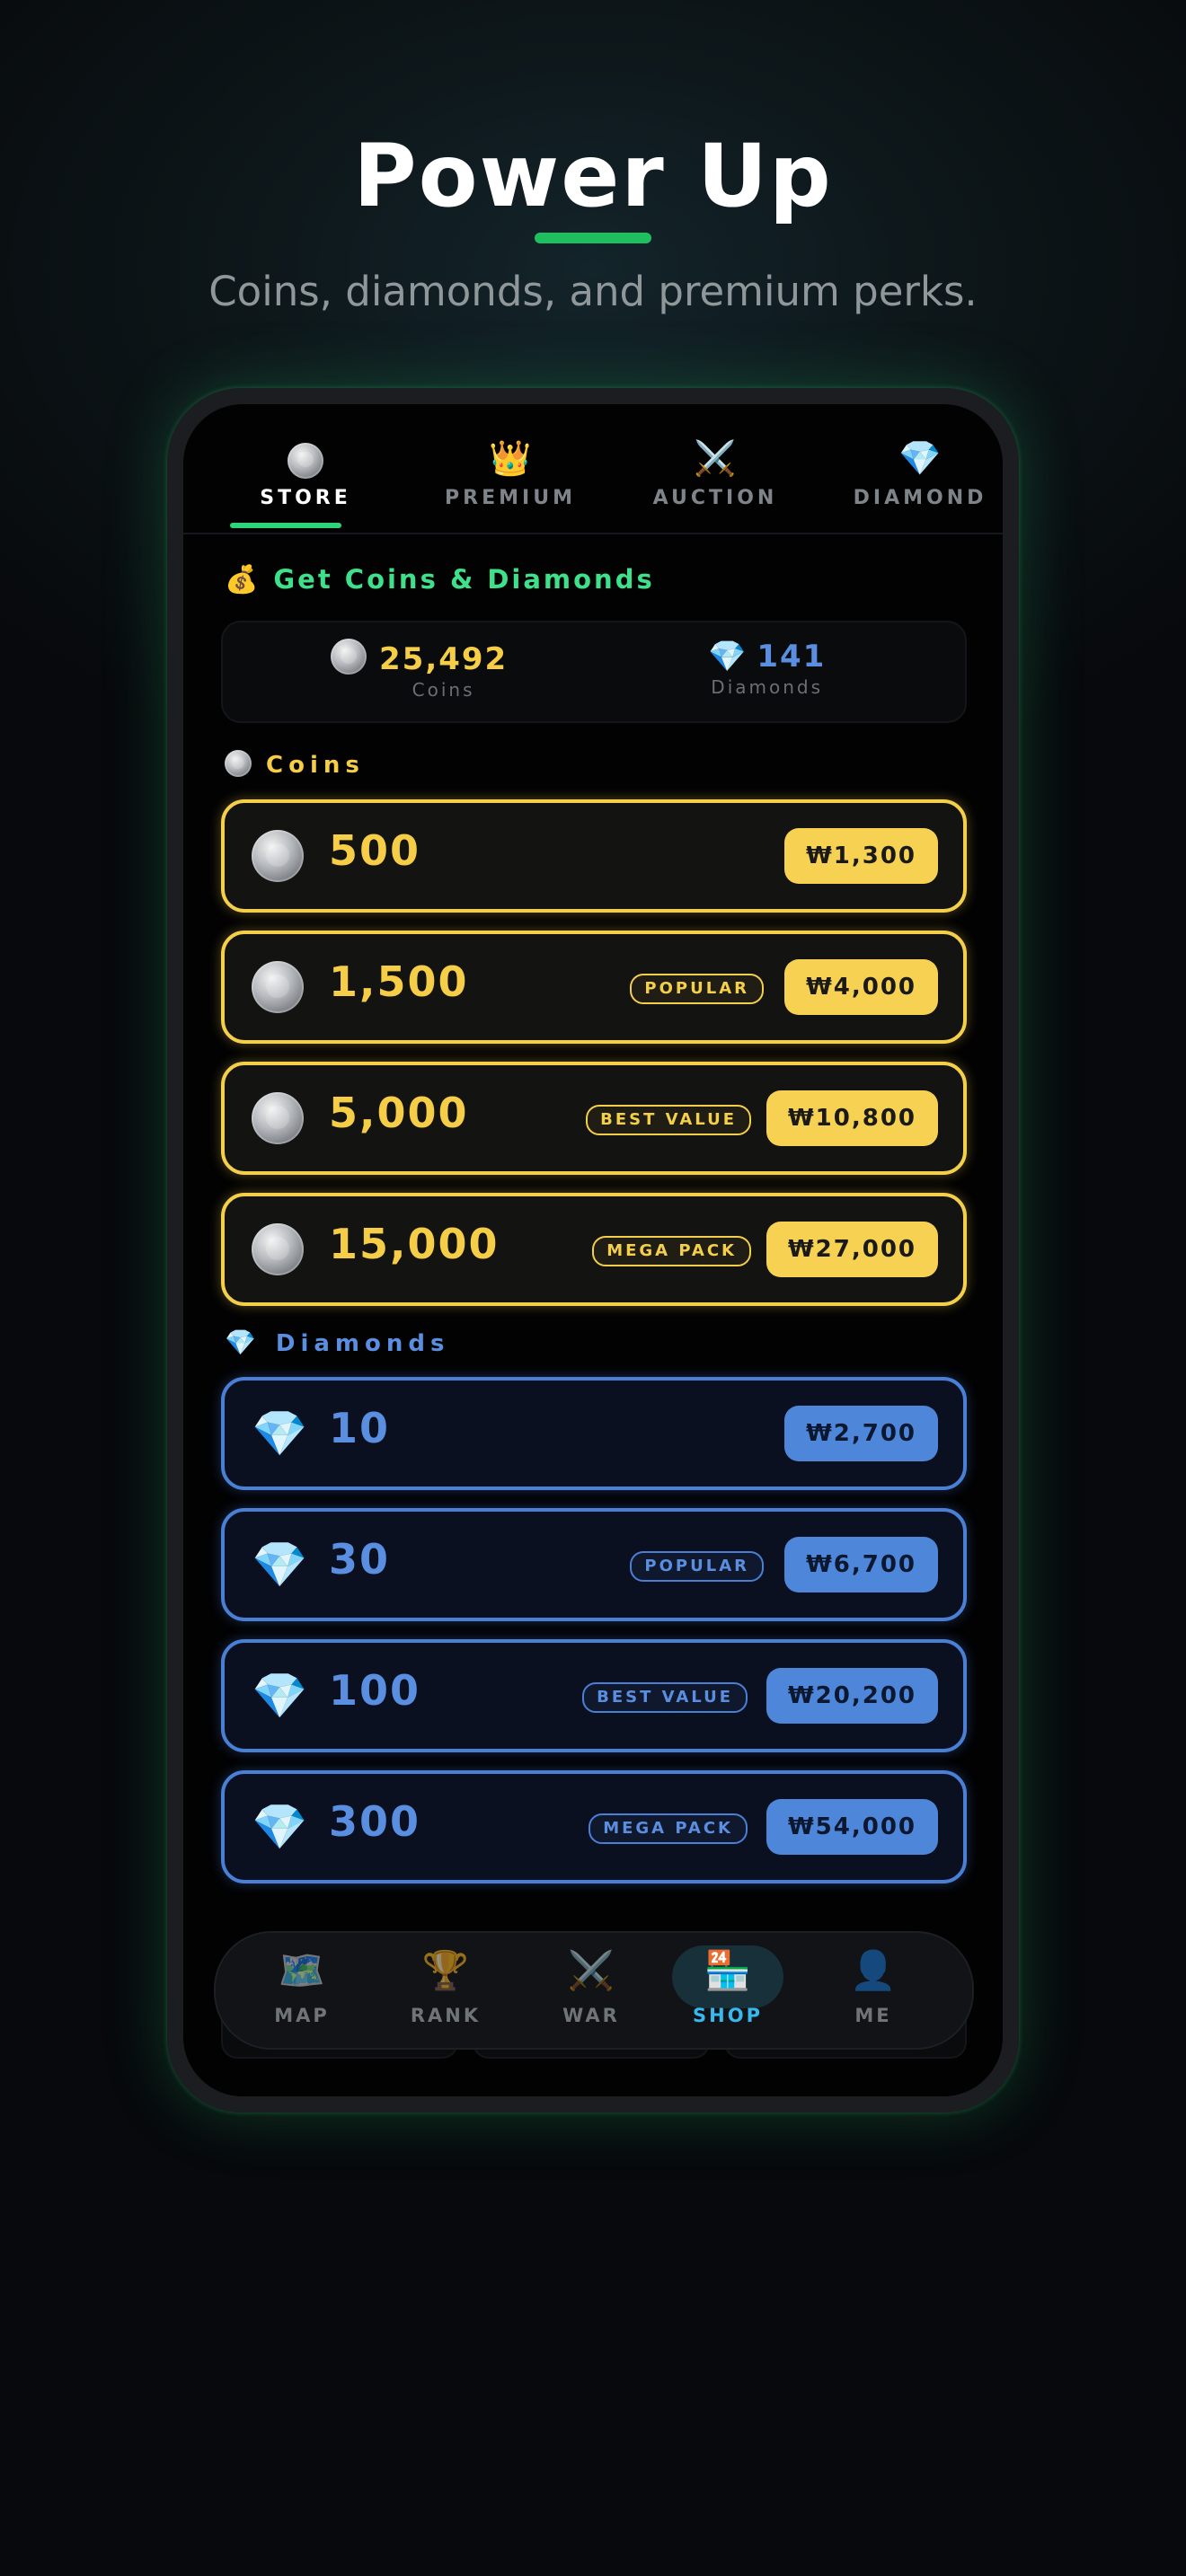 This screenshot has height=2576, width=1186. What do you see at coordinates (446, 2015) in the screenshot?
I see `nav-label: RANK` at bounding box center [446, 2015].